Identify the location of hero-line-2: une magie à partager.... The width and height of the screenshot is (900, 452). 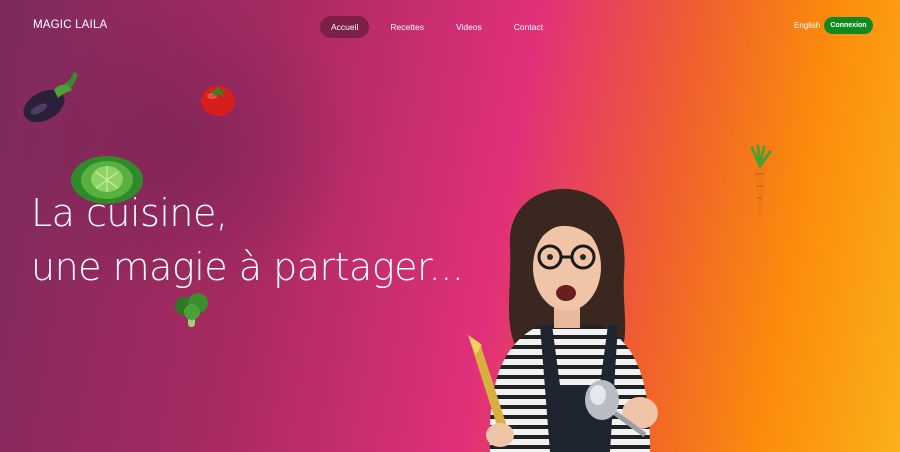
(247, 267).